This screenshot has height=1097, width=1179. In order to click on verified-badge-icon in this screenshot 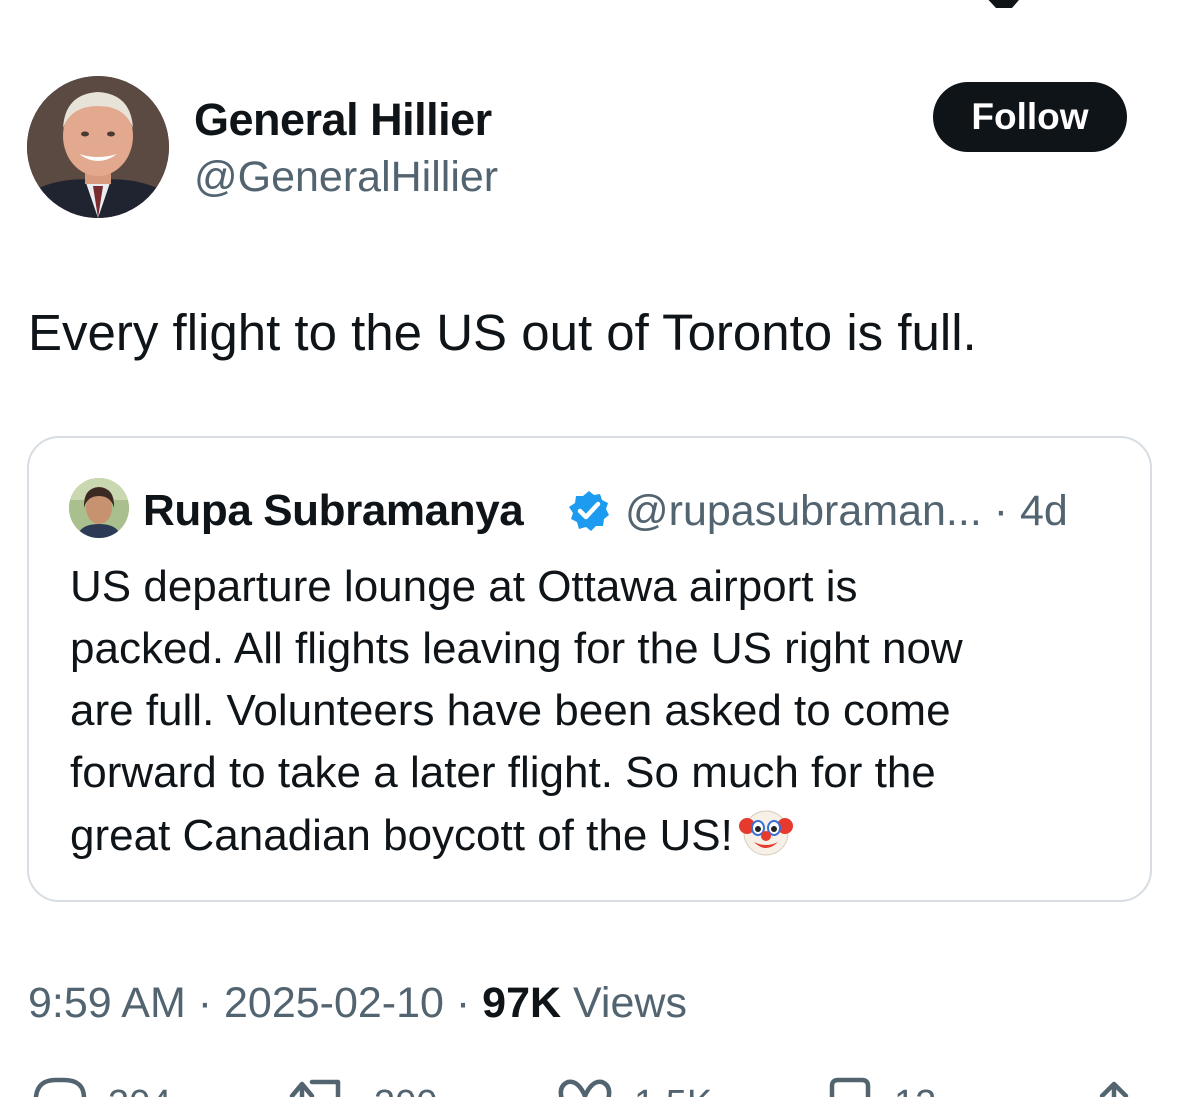, I will do `click(589, 511)`.